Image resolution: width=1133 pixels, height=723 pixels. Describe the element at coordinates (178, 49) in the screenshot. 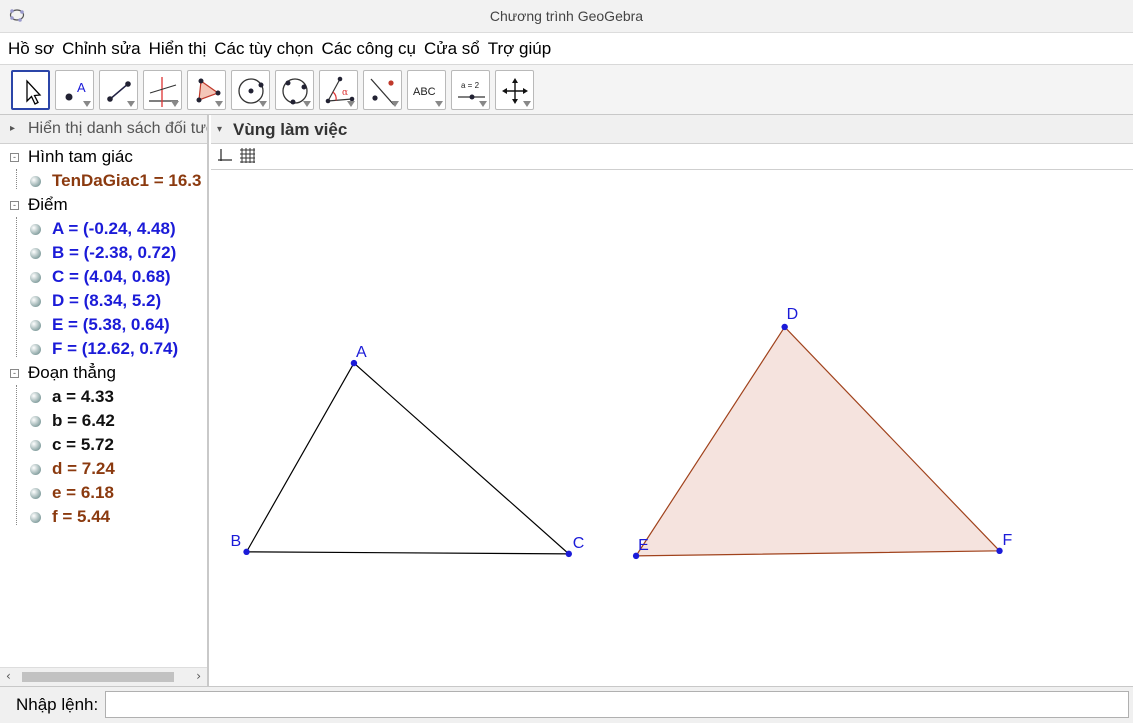

I see `menu-view: Hiển thị` at that location.